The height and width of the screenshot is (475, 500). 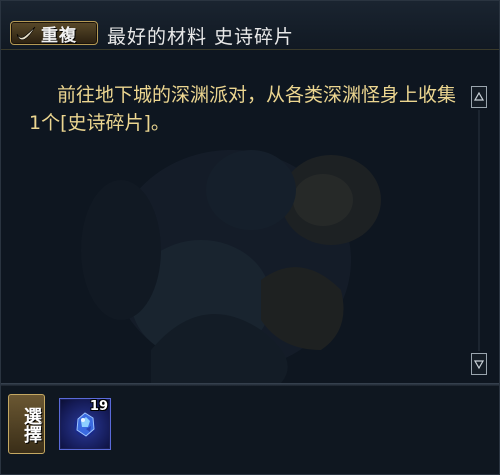 What do you see at coordinates (243, 109) in the screenshot?
I see `quest-description: 前往地下城的深渊派对，从各类深渊怪身上收集1个[史诗碎片]。` at bounding box center [243, 109].